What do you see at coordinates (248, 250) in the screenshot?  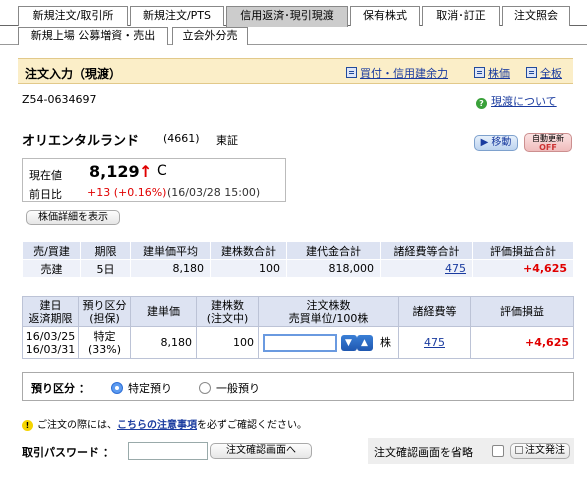 I see `col-qty: 建株数合計` at bounding box center [248, 250].